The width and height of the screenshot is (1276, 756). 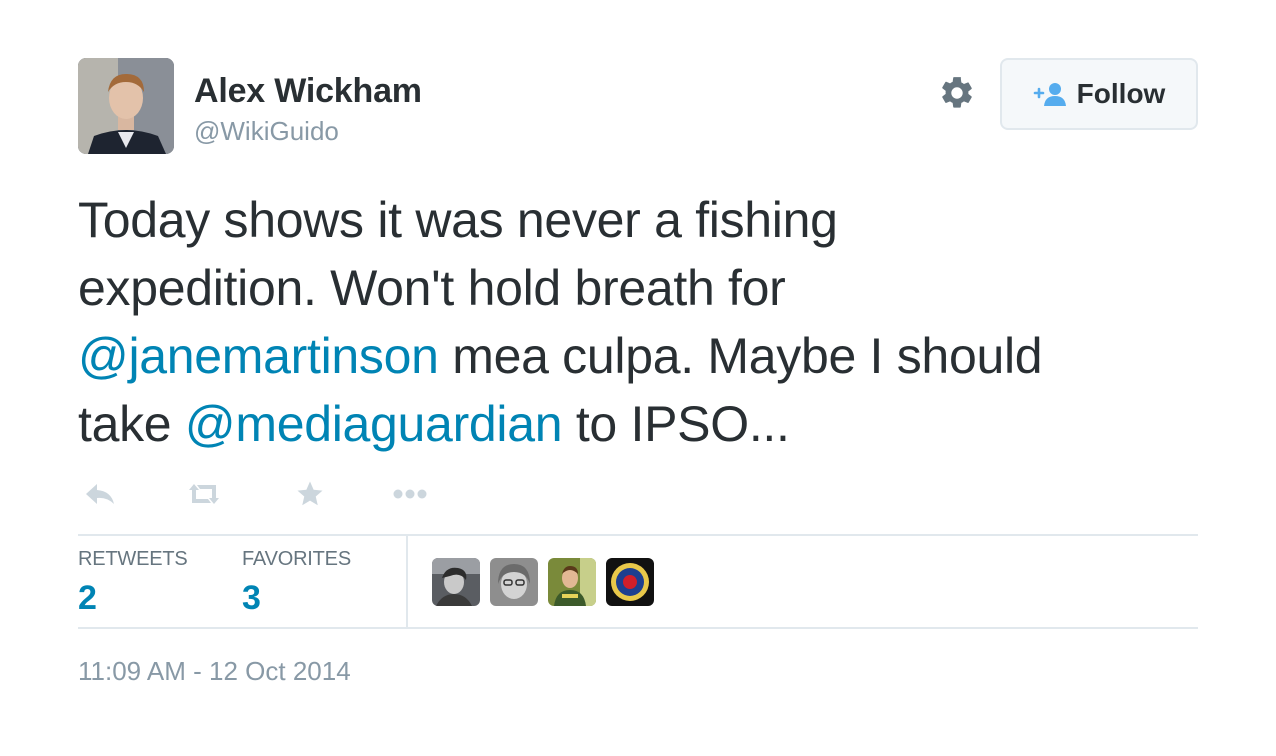 I want to click on favorite-icon, so click(x=310, y=494).